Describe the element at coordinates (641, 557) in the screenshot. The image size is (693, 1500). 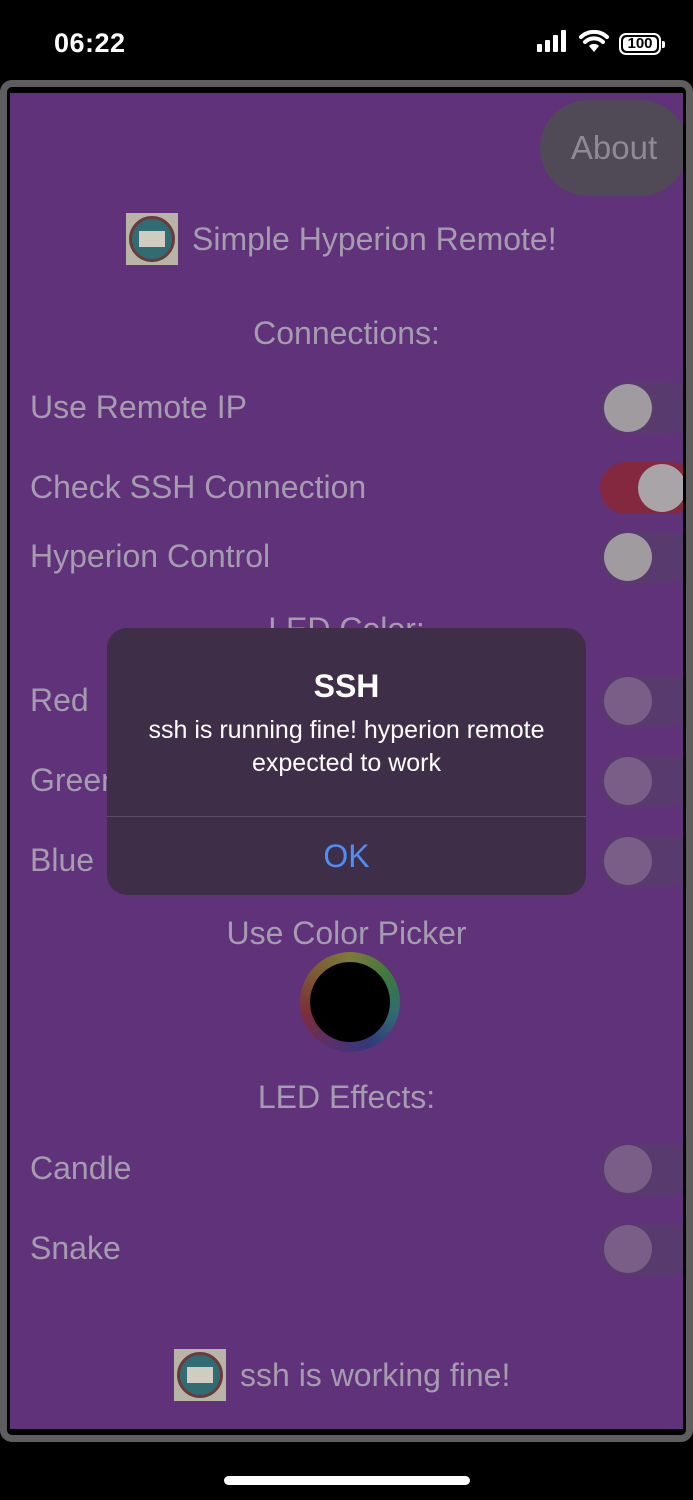
I see `hyperion-control-toggle` at that location.